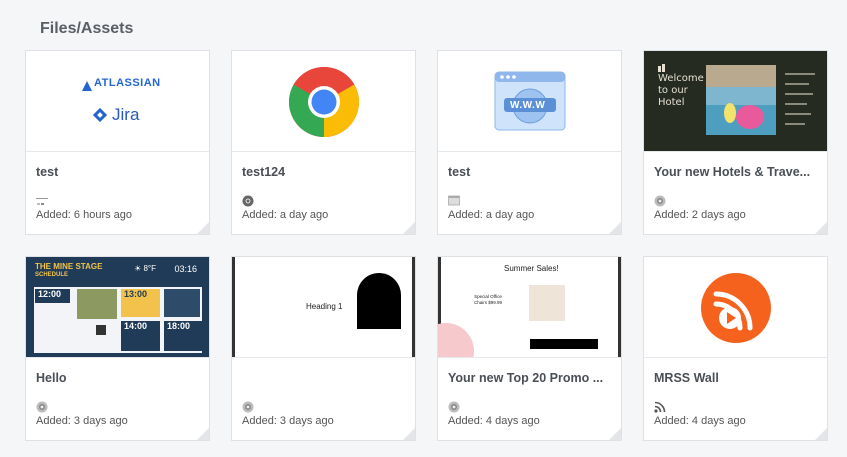 This screenshot has width=847, height=457. Describe the element at coordinates (564, 344) in the screenshot. I see `black-bar` at that location.